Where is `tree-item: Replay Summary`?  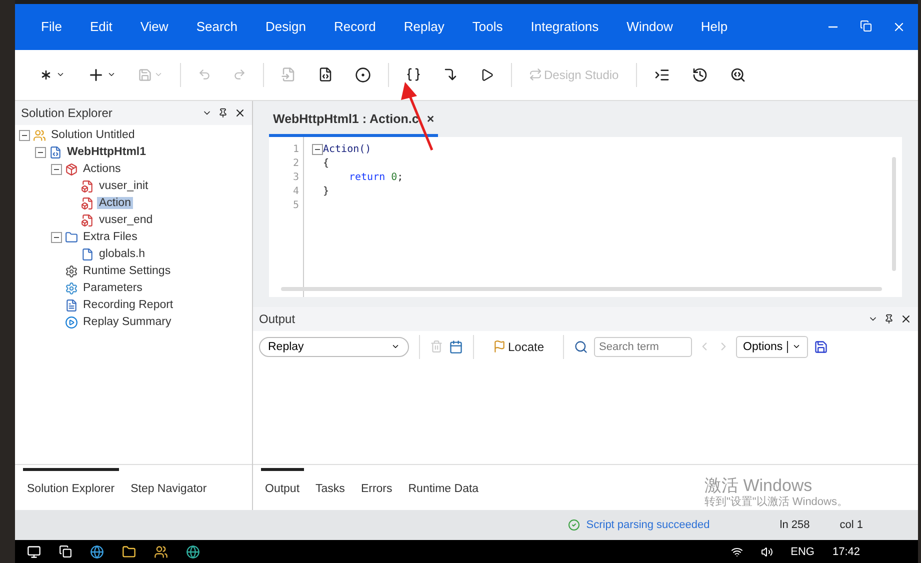 tree-item: Replay Summary is located at coordinates (127, 322).